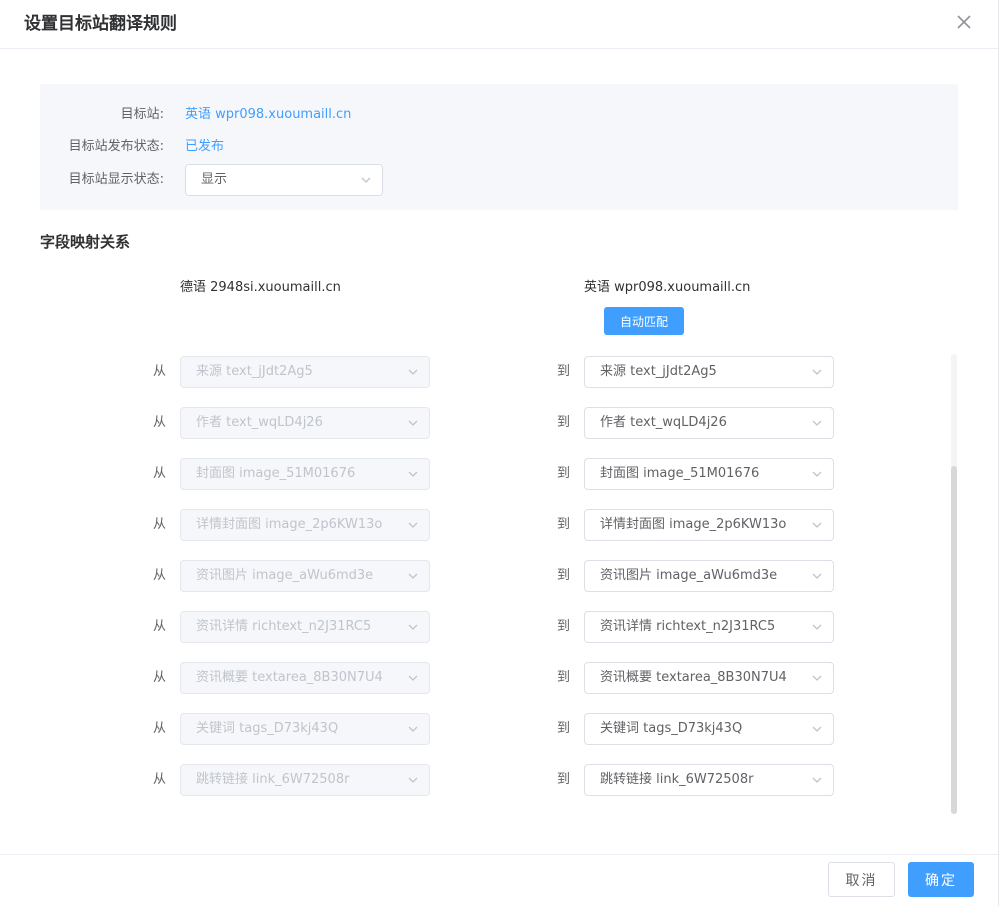  What do you see at coordinates (671, 728) in the screenshot?
I see `target-field-value: 关键词 tags_D73kj43Q` at bounding box center [671, 728].